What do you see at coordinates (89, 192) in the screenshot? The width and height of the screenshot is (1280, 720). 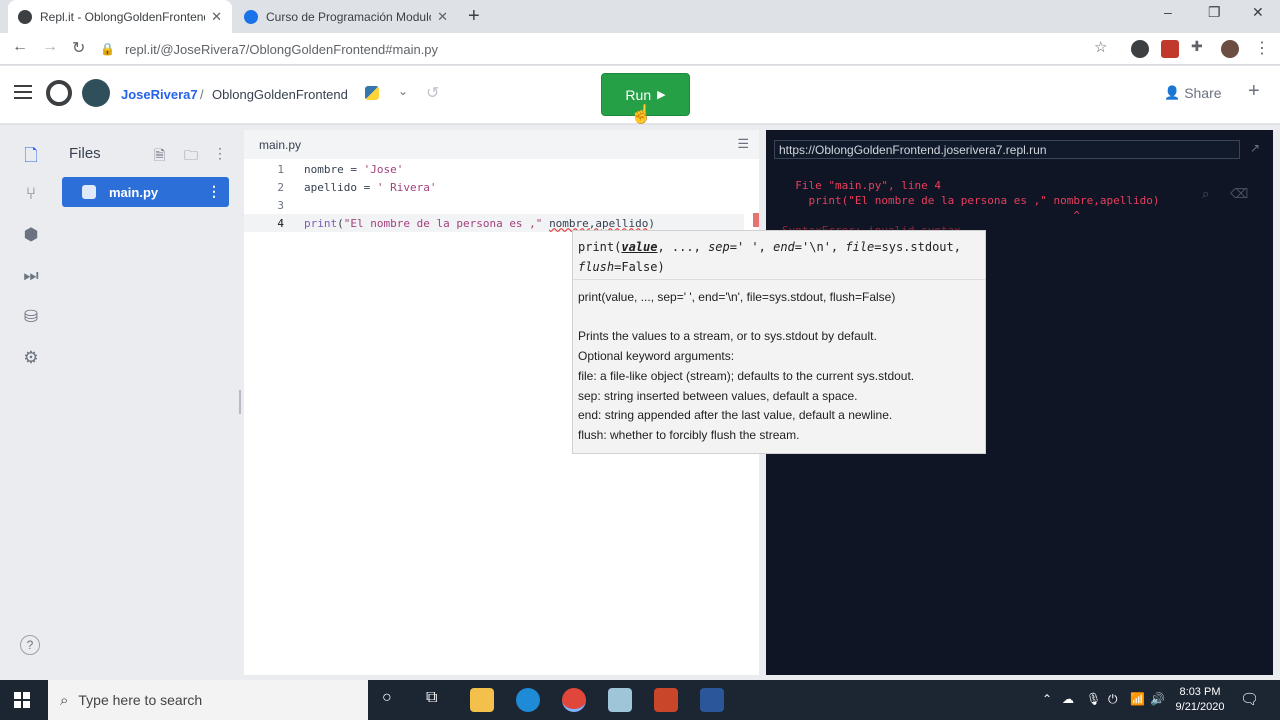 I see `python-file-icon` at bounding box center [89, 192].